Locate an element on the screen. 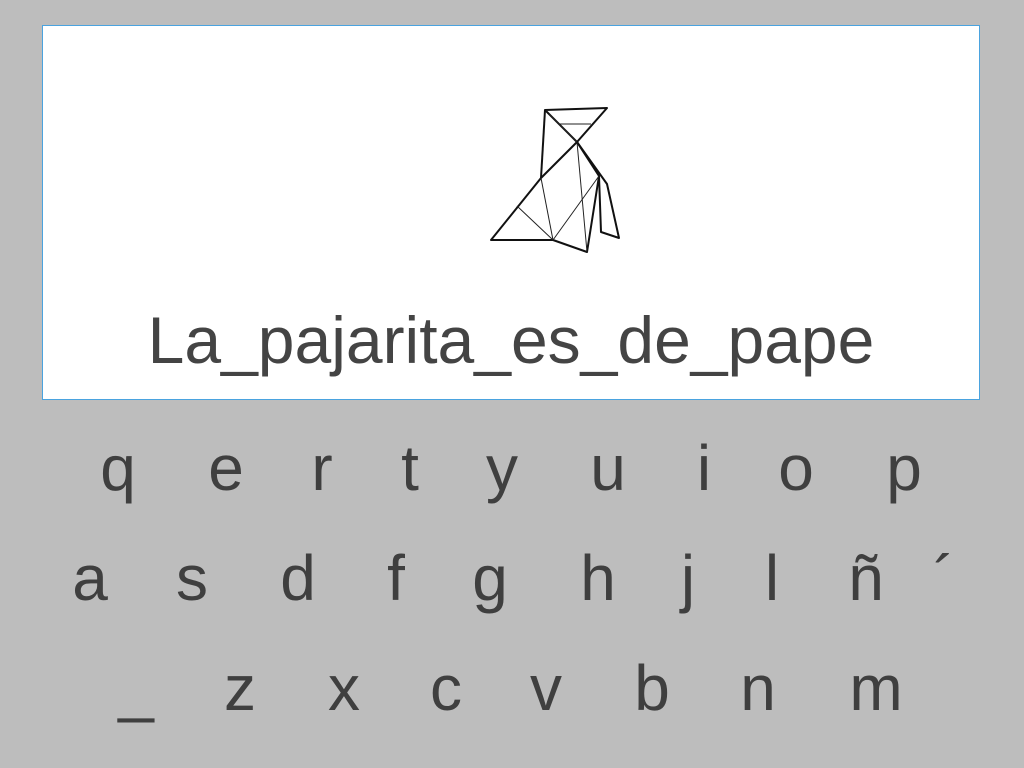 The width and height of the screenshot is (1024, 768). key-y: y is located at coordinates (502, 468).